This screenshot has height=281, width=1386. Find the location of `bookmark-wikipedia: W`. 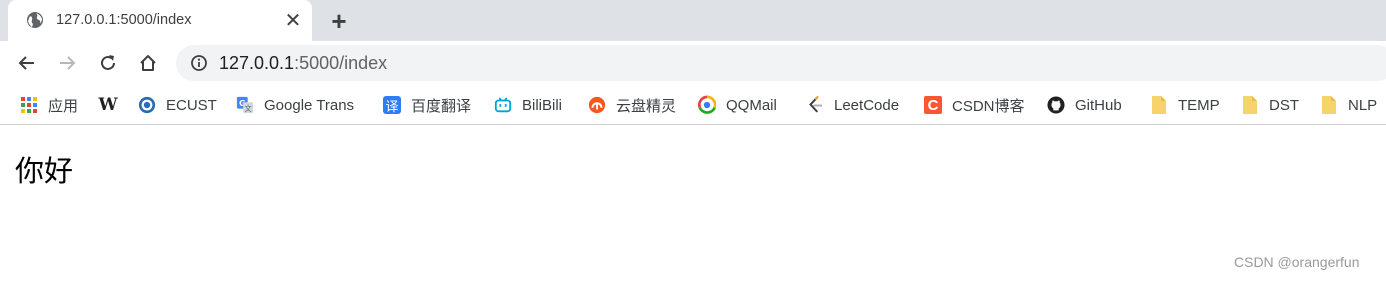

bookmark-wikipedia: W is located at coordinates (113, 105).